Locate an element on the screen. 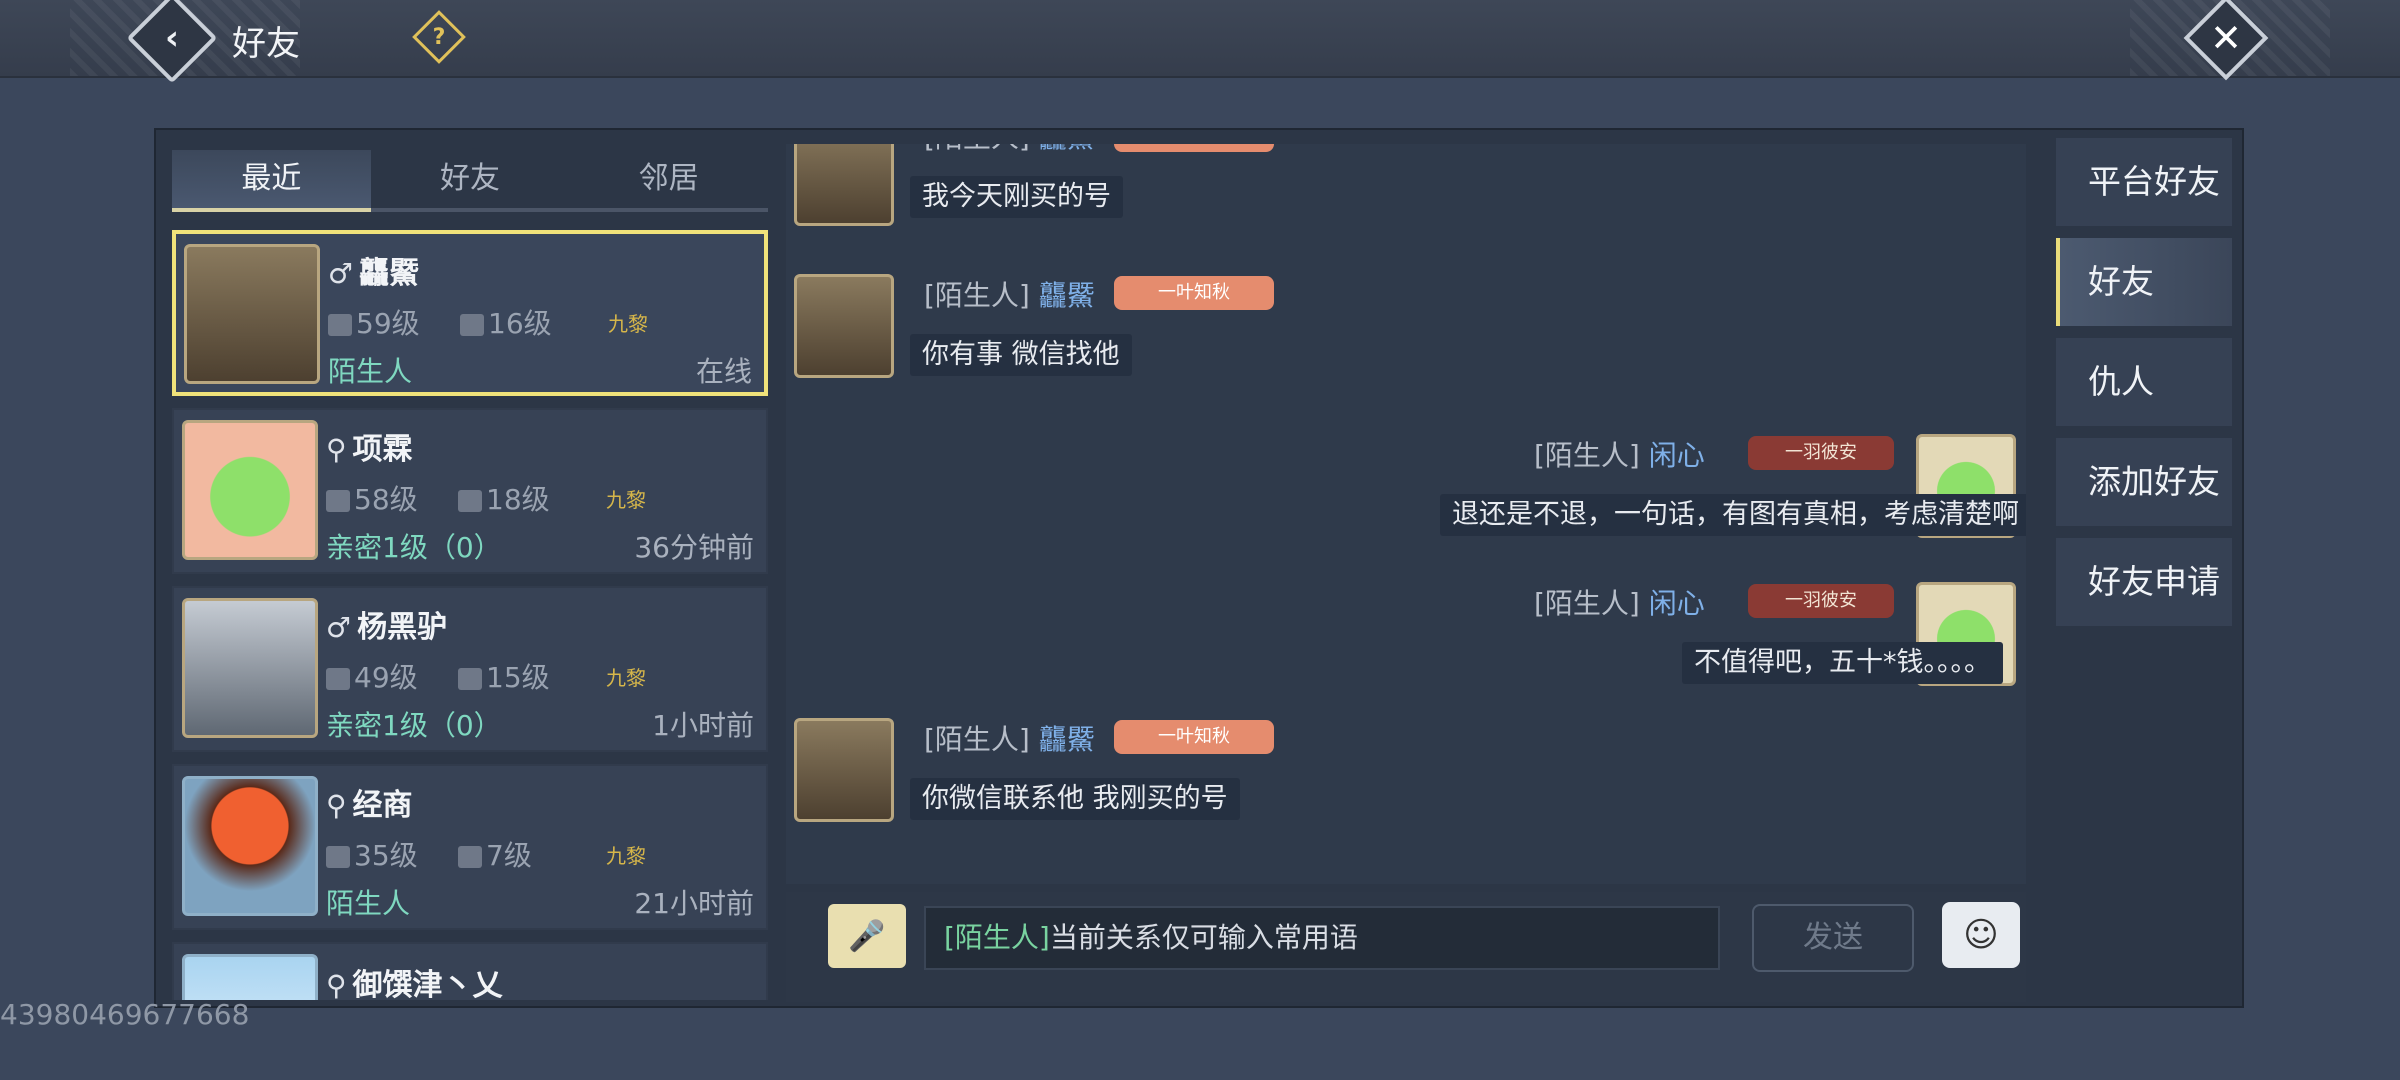 This screenshot has width=2400, height=1080. friend-name-row: ♂ 杨黑驴 is located at coordinates (386, 624).